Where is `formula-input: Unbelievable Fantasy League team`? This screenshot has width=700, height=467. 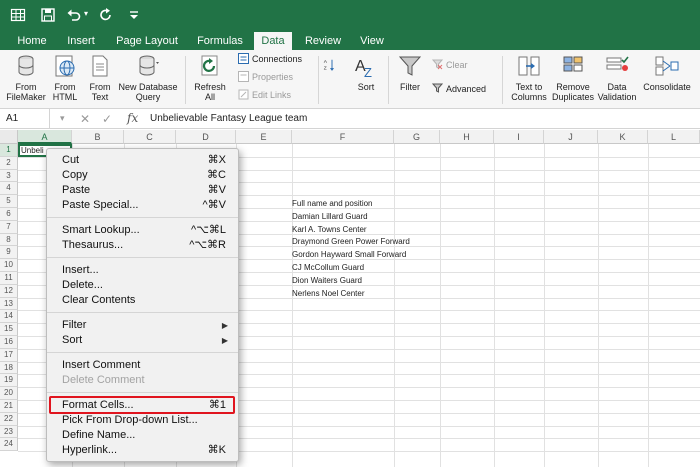
formula-input: Unbelievable Fantasy League team is located at coordinates (228, 118).